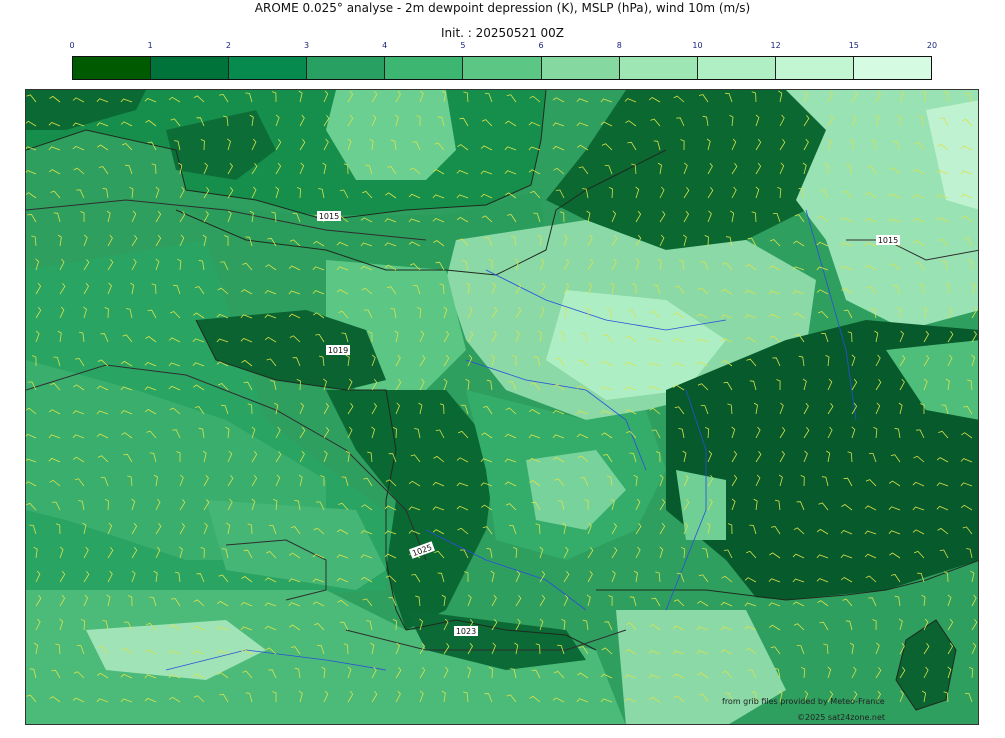  Describe the element at coordinates (841, 717) in the screenshot. I see `copyright-credit: ©2025 sat24zone.net` at that location.